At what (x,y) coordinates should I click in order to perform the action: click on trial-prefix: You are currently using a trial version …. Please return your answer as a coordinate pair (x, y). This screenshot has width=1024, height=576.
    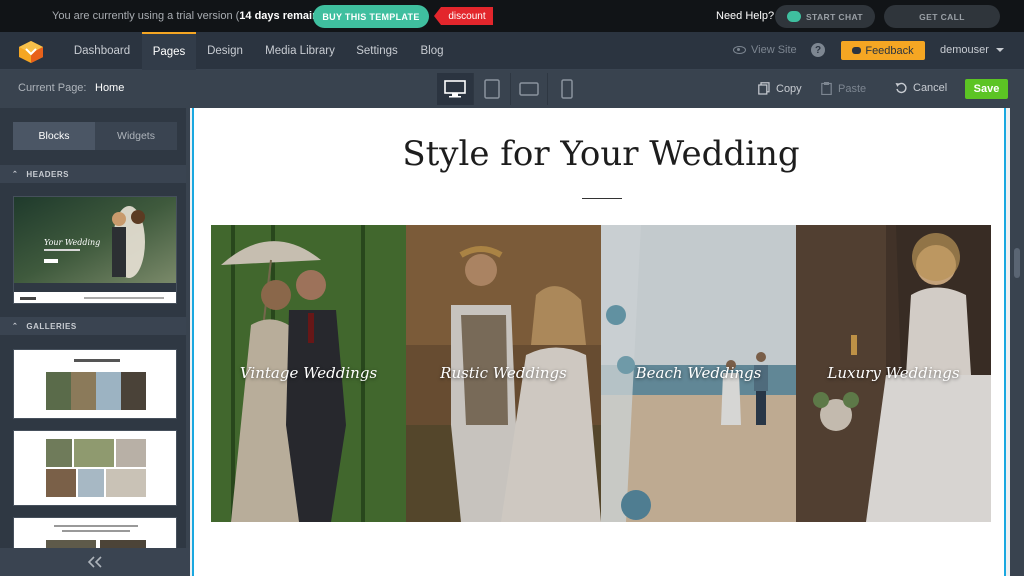
    Looking at the image, I should click on (146, 16).